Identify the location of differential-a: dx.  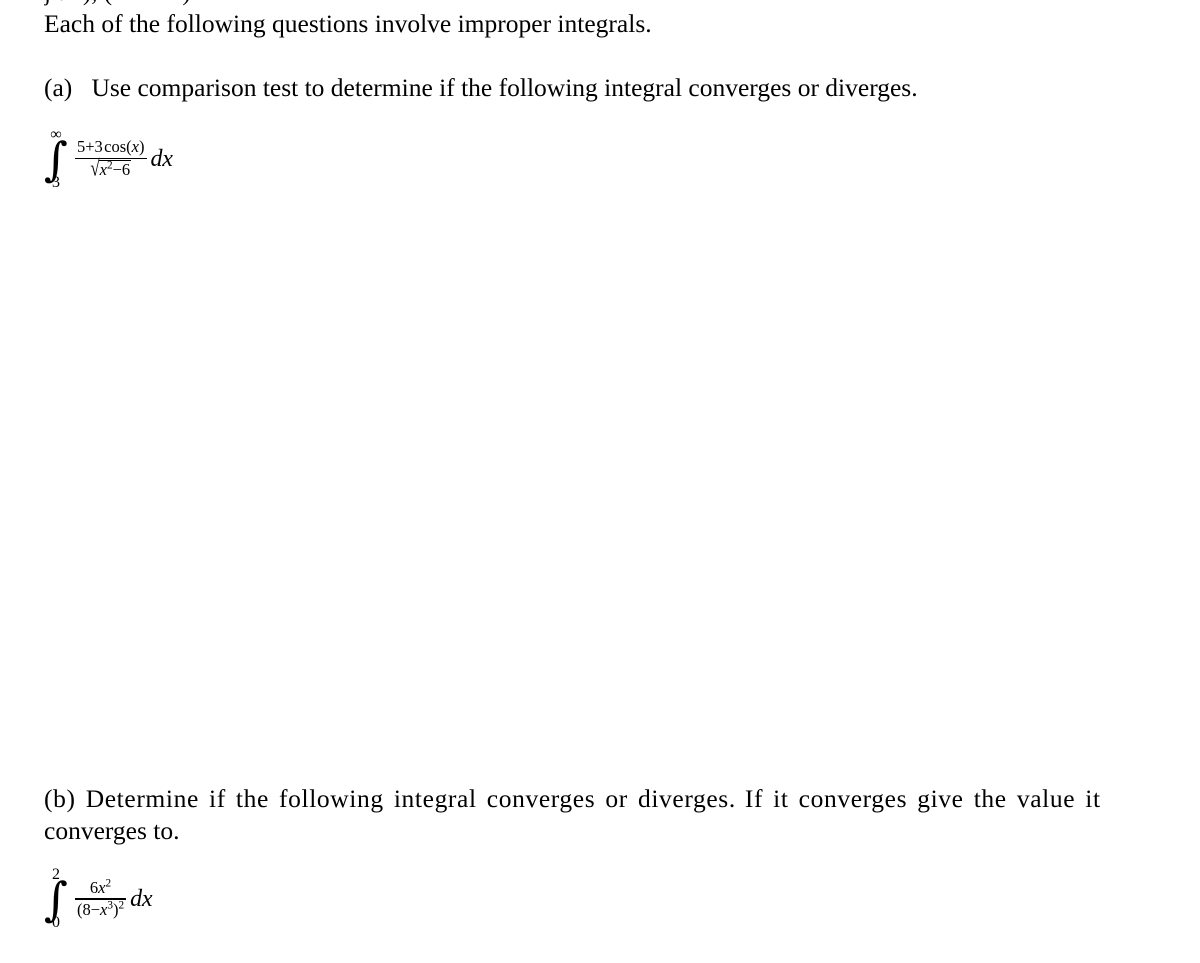
(161, 158).